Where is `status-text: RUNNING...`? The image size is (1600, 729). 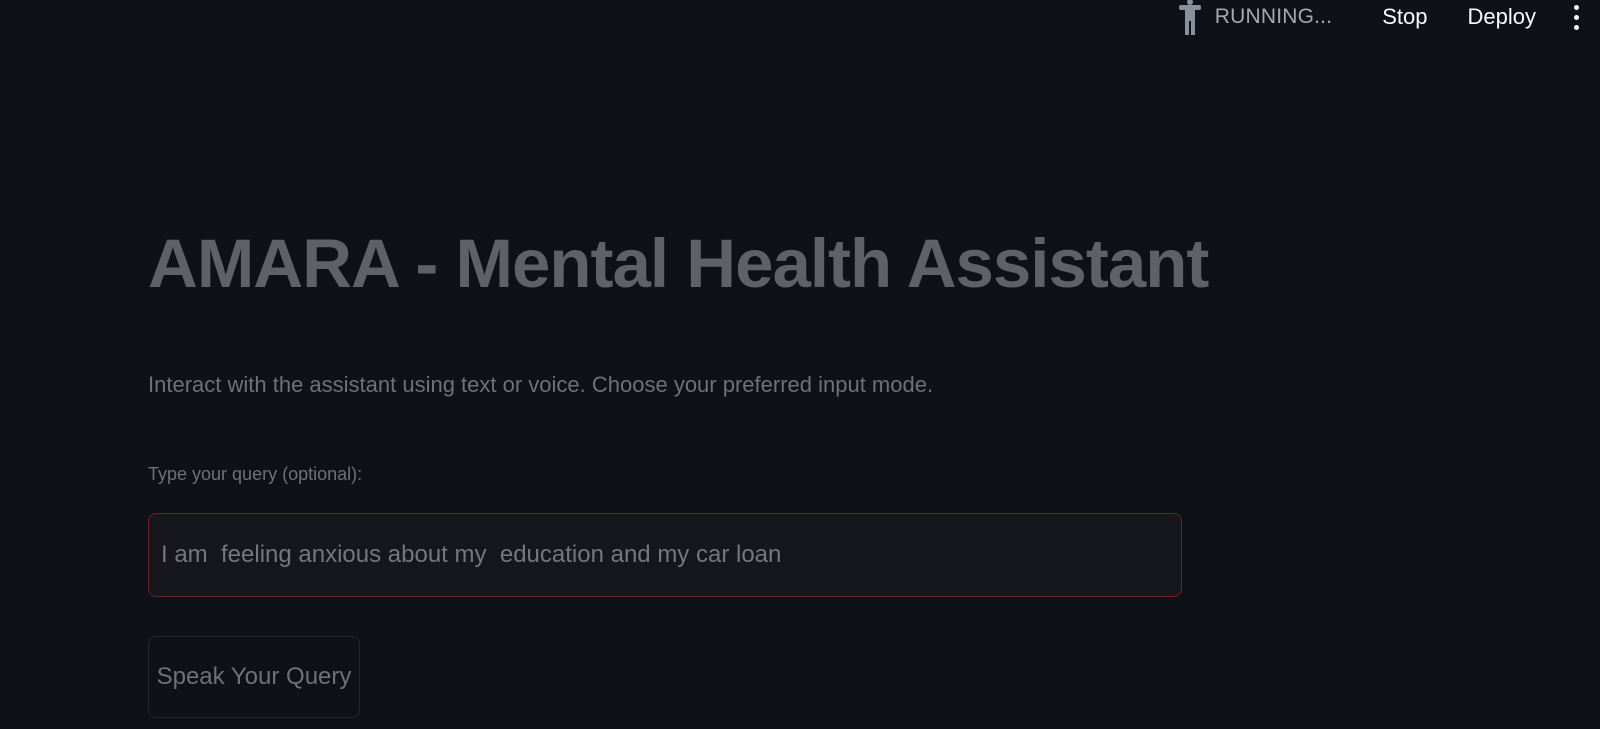 status-text: RUNNING... is located at coordinates (1273, 16).